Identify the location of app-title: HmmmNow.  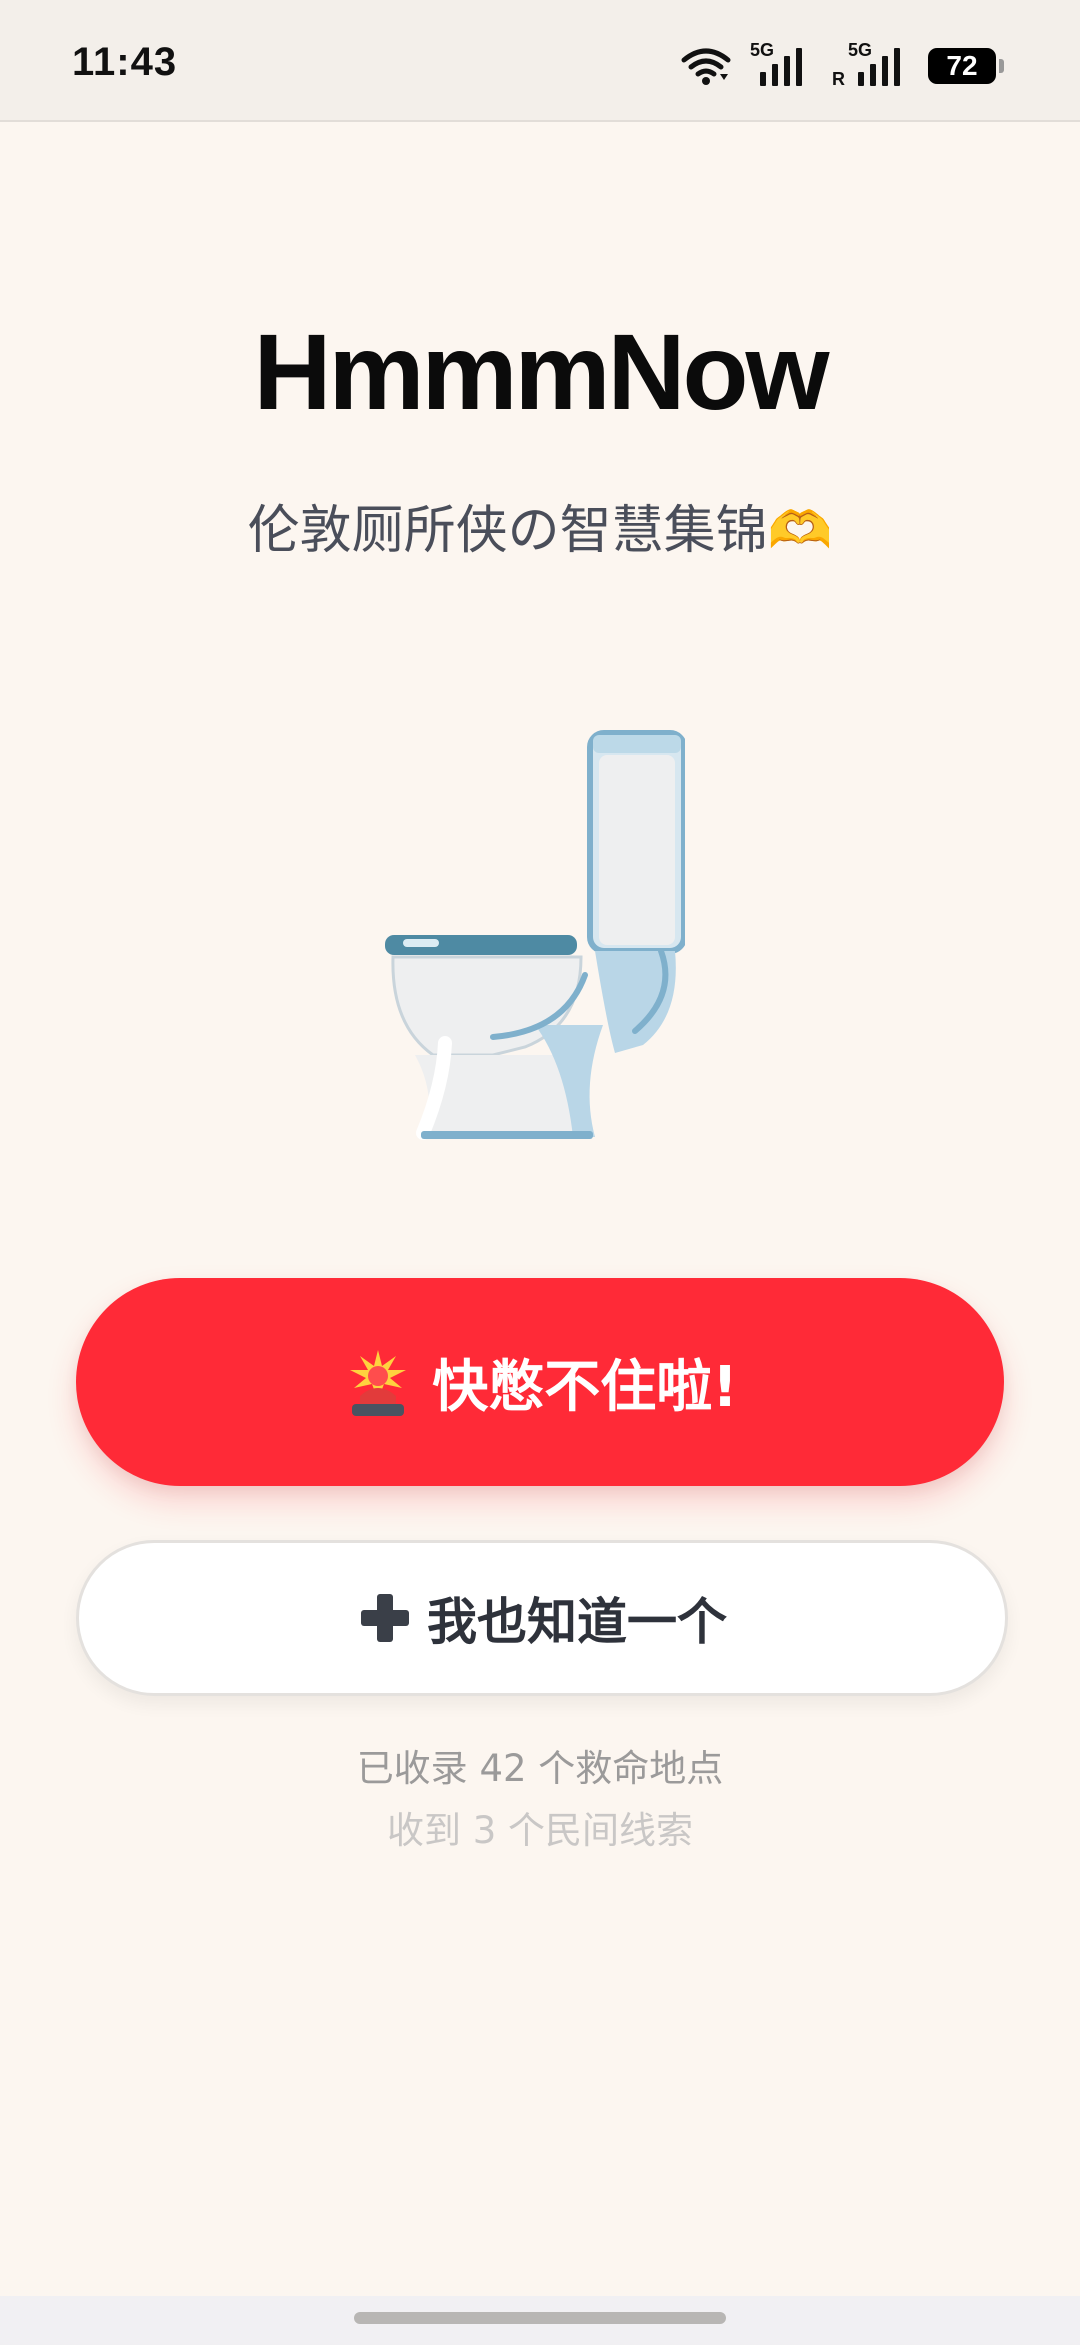
(541, 371).